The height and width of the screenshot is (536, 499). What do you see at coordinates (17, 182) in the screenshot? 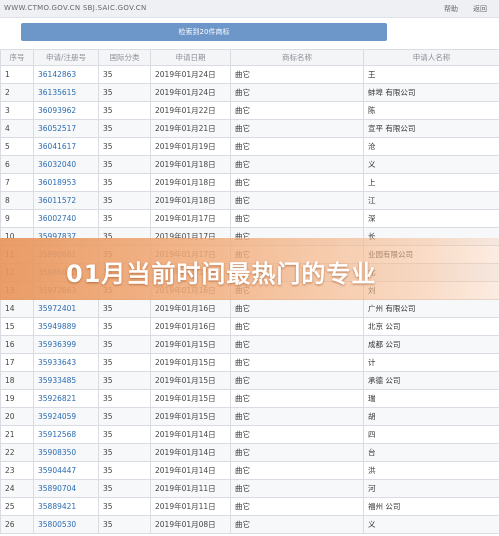
I see `row-index: 7` at bounding box center [17, 182].